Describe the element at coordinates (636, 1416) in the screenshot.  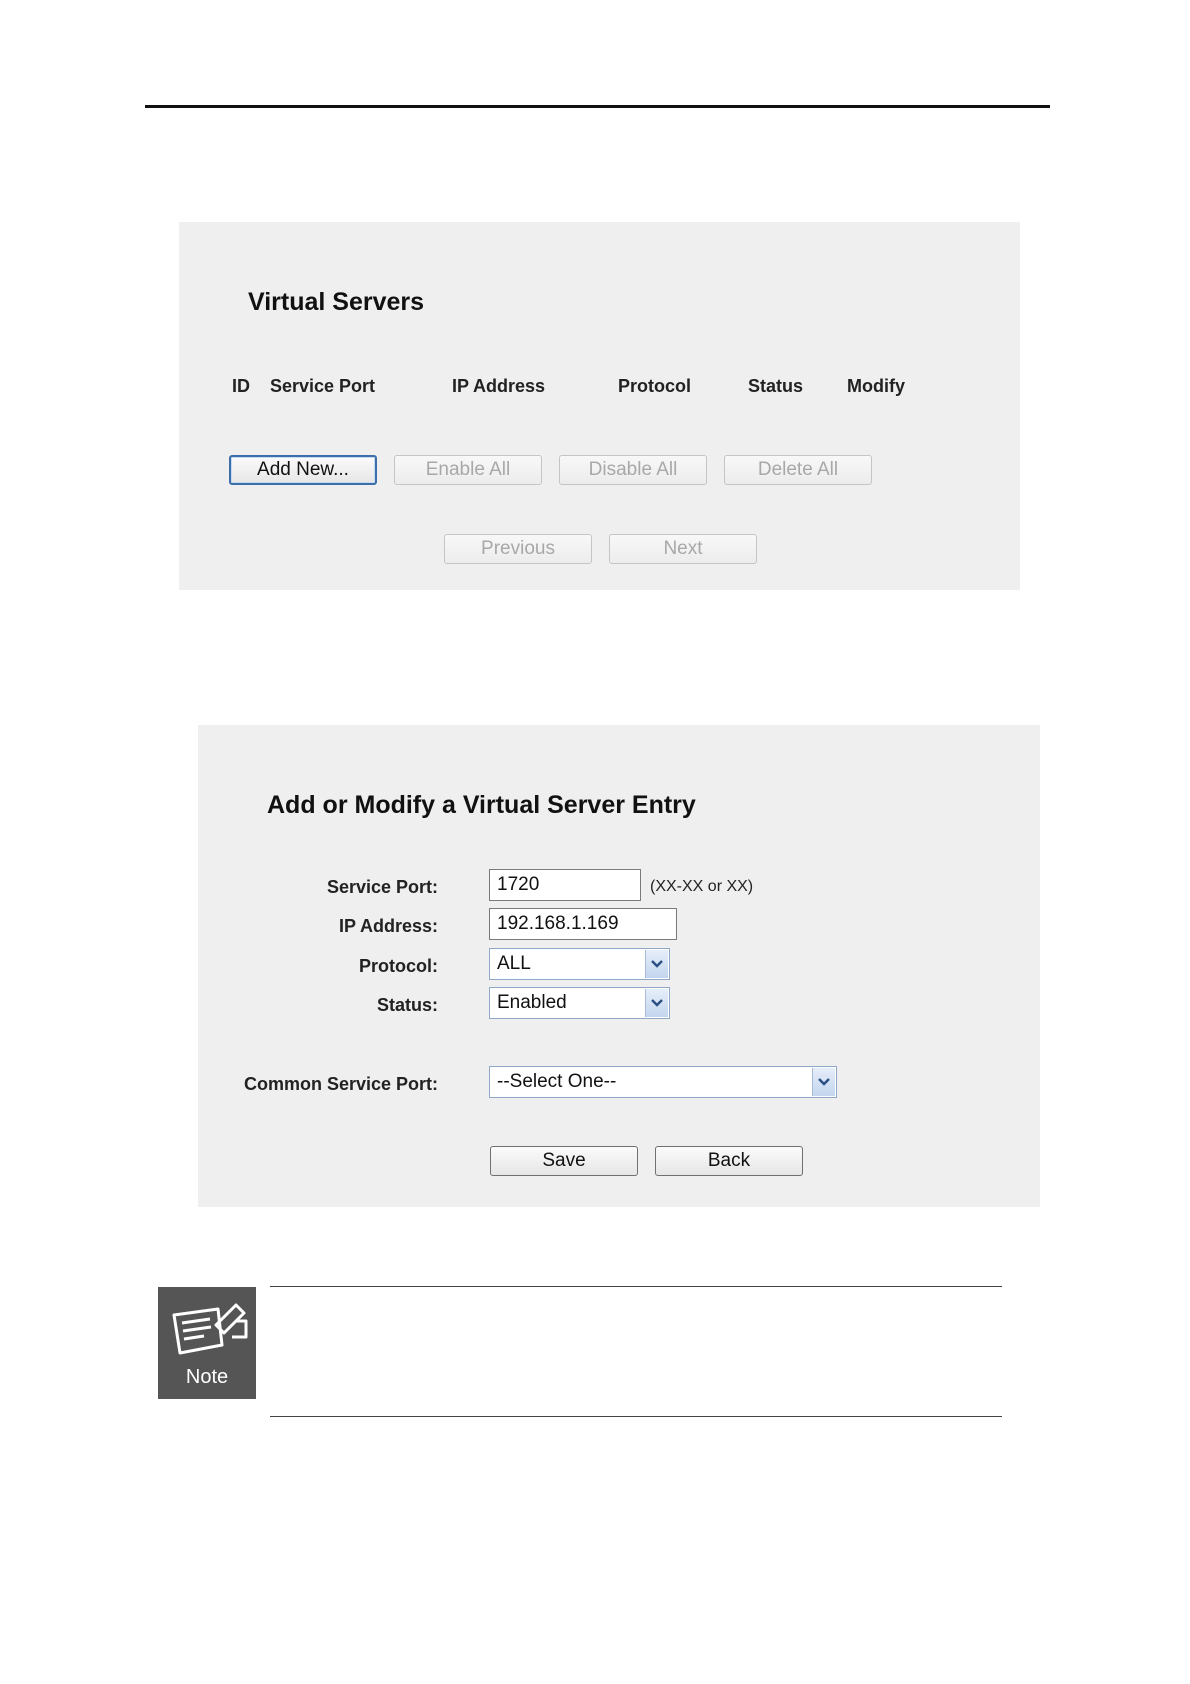
I see `note-bottom-rule` at that location.